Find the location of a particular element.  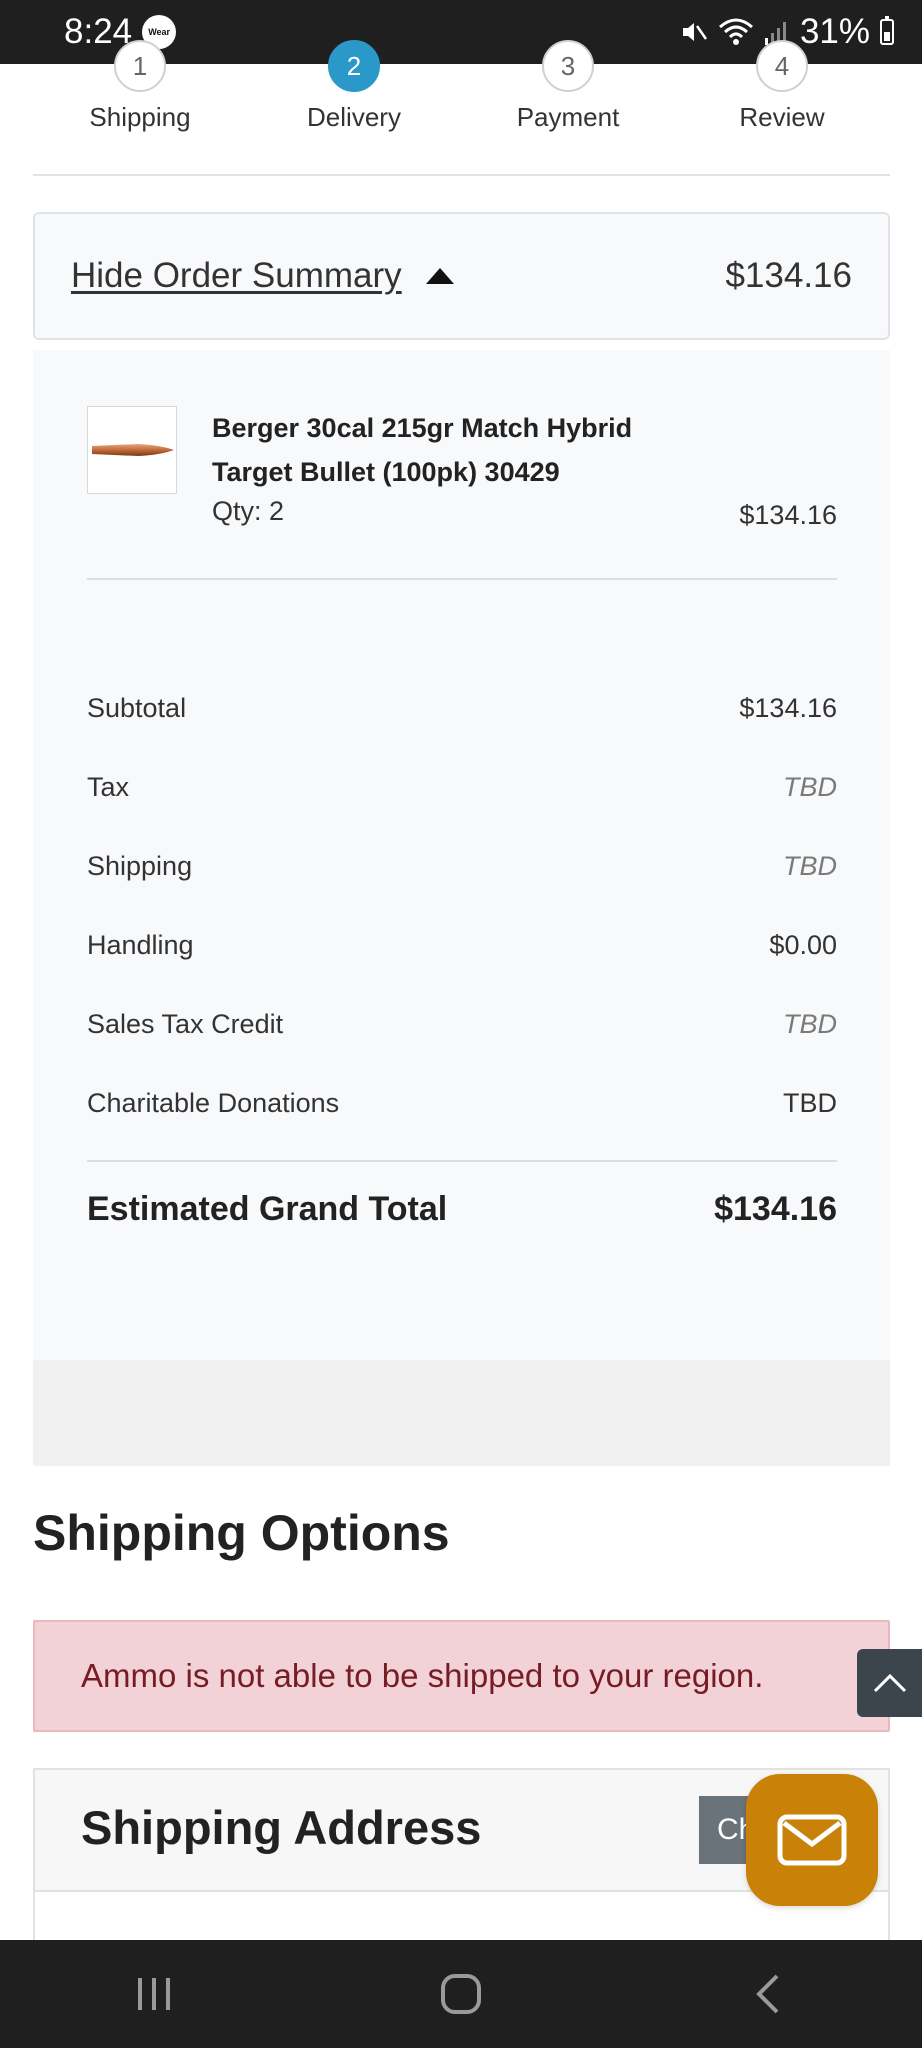

handling-row: Handling $0.00 is located at coordinates (462, 945).